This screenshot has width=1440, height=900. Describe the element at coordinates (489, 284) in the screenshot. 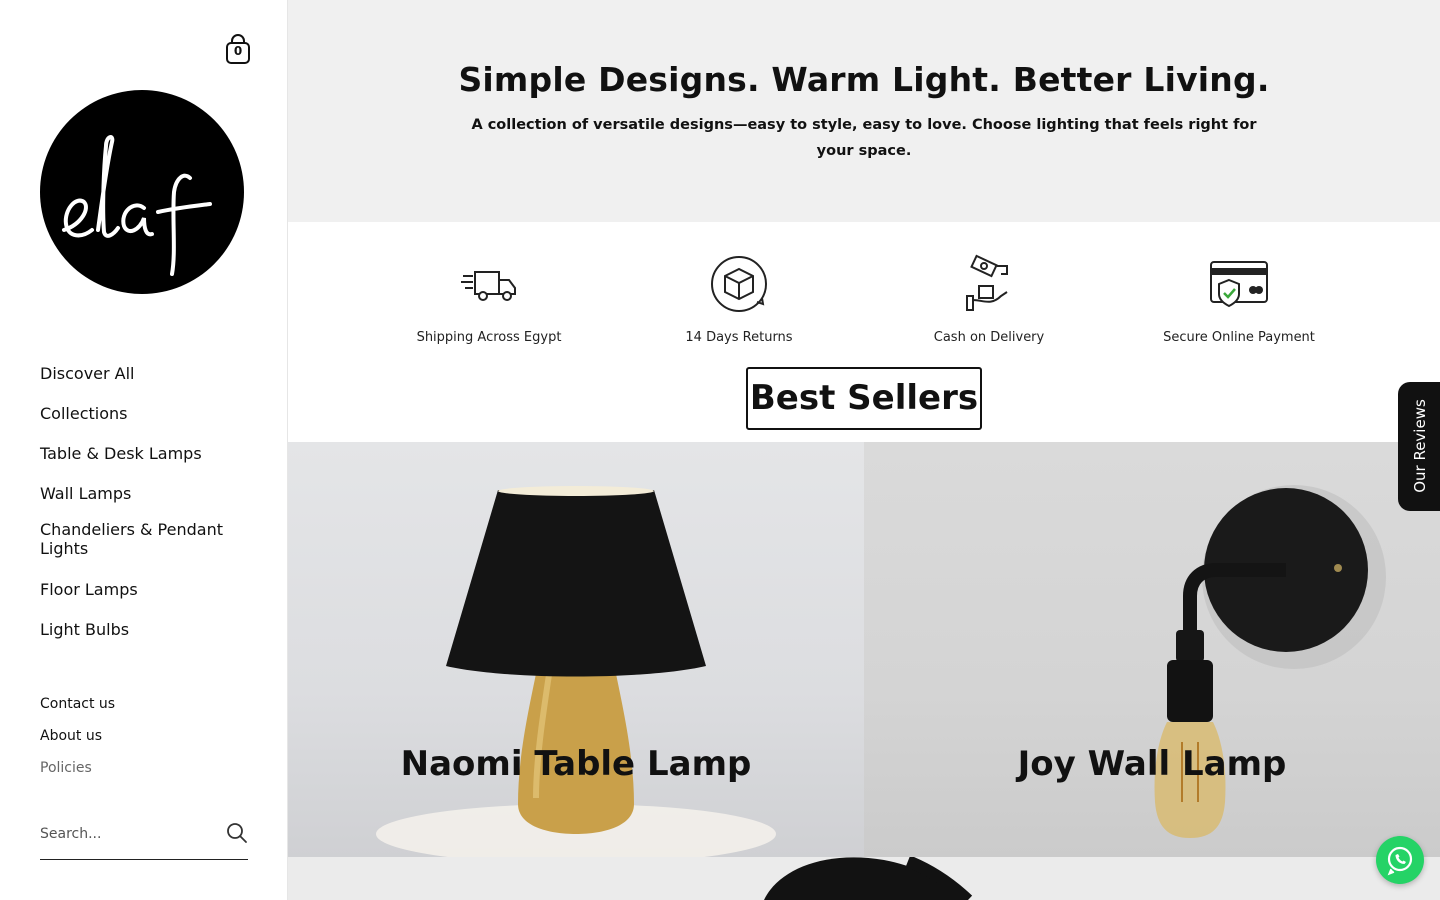

I see `delivery-truck-icon` at that location.